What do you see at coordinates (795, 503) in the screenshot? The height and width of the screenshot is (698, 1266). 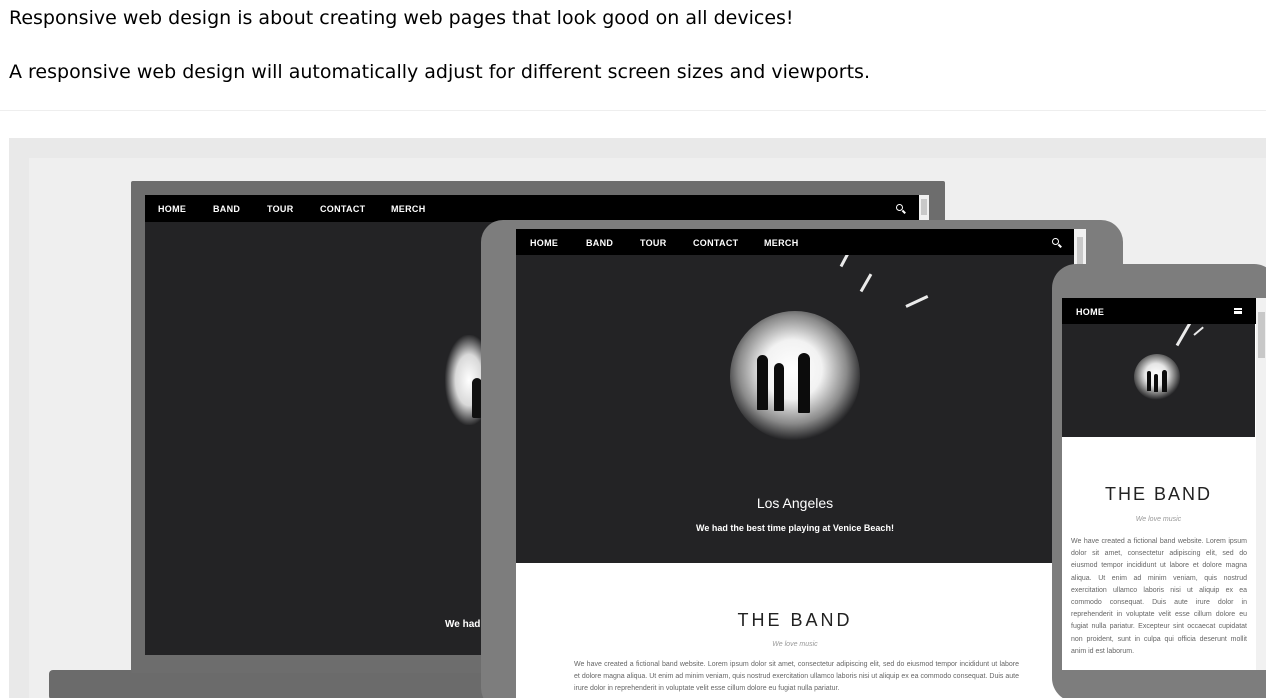 I see `tablet-hero-title: Los Angeles` at bounding box center [795, 503].